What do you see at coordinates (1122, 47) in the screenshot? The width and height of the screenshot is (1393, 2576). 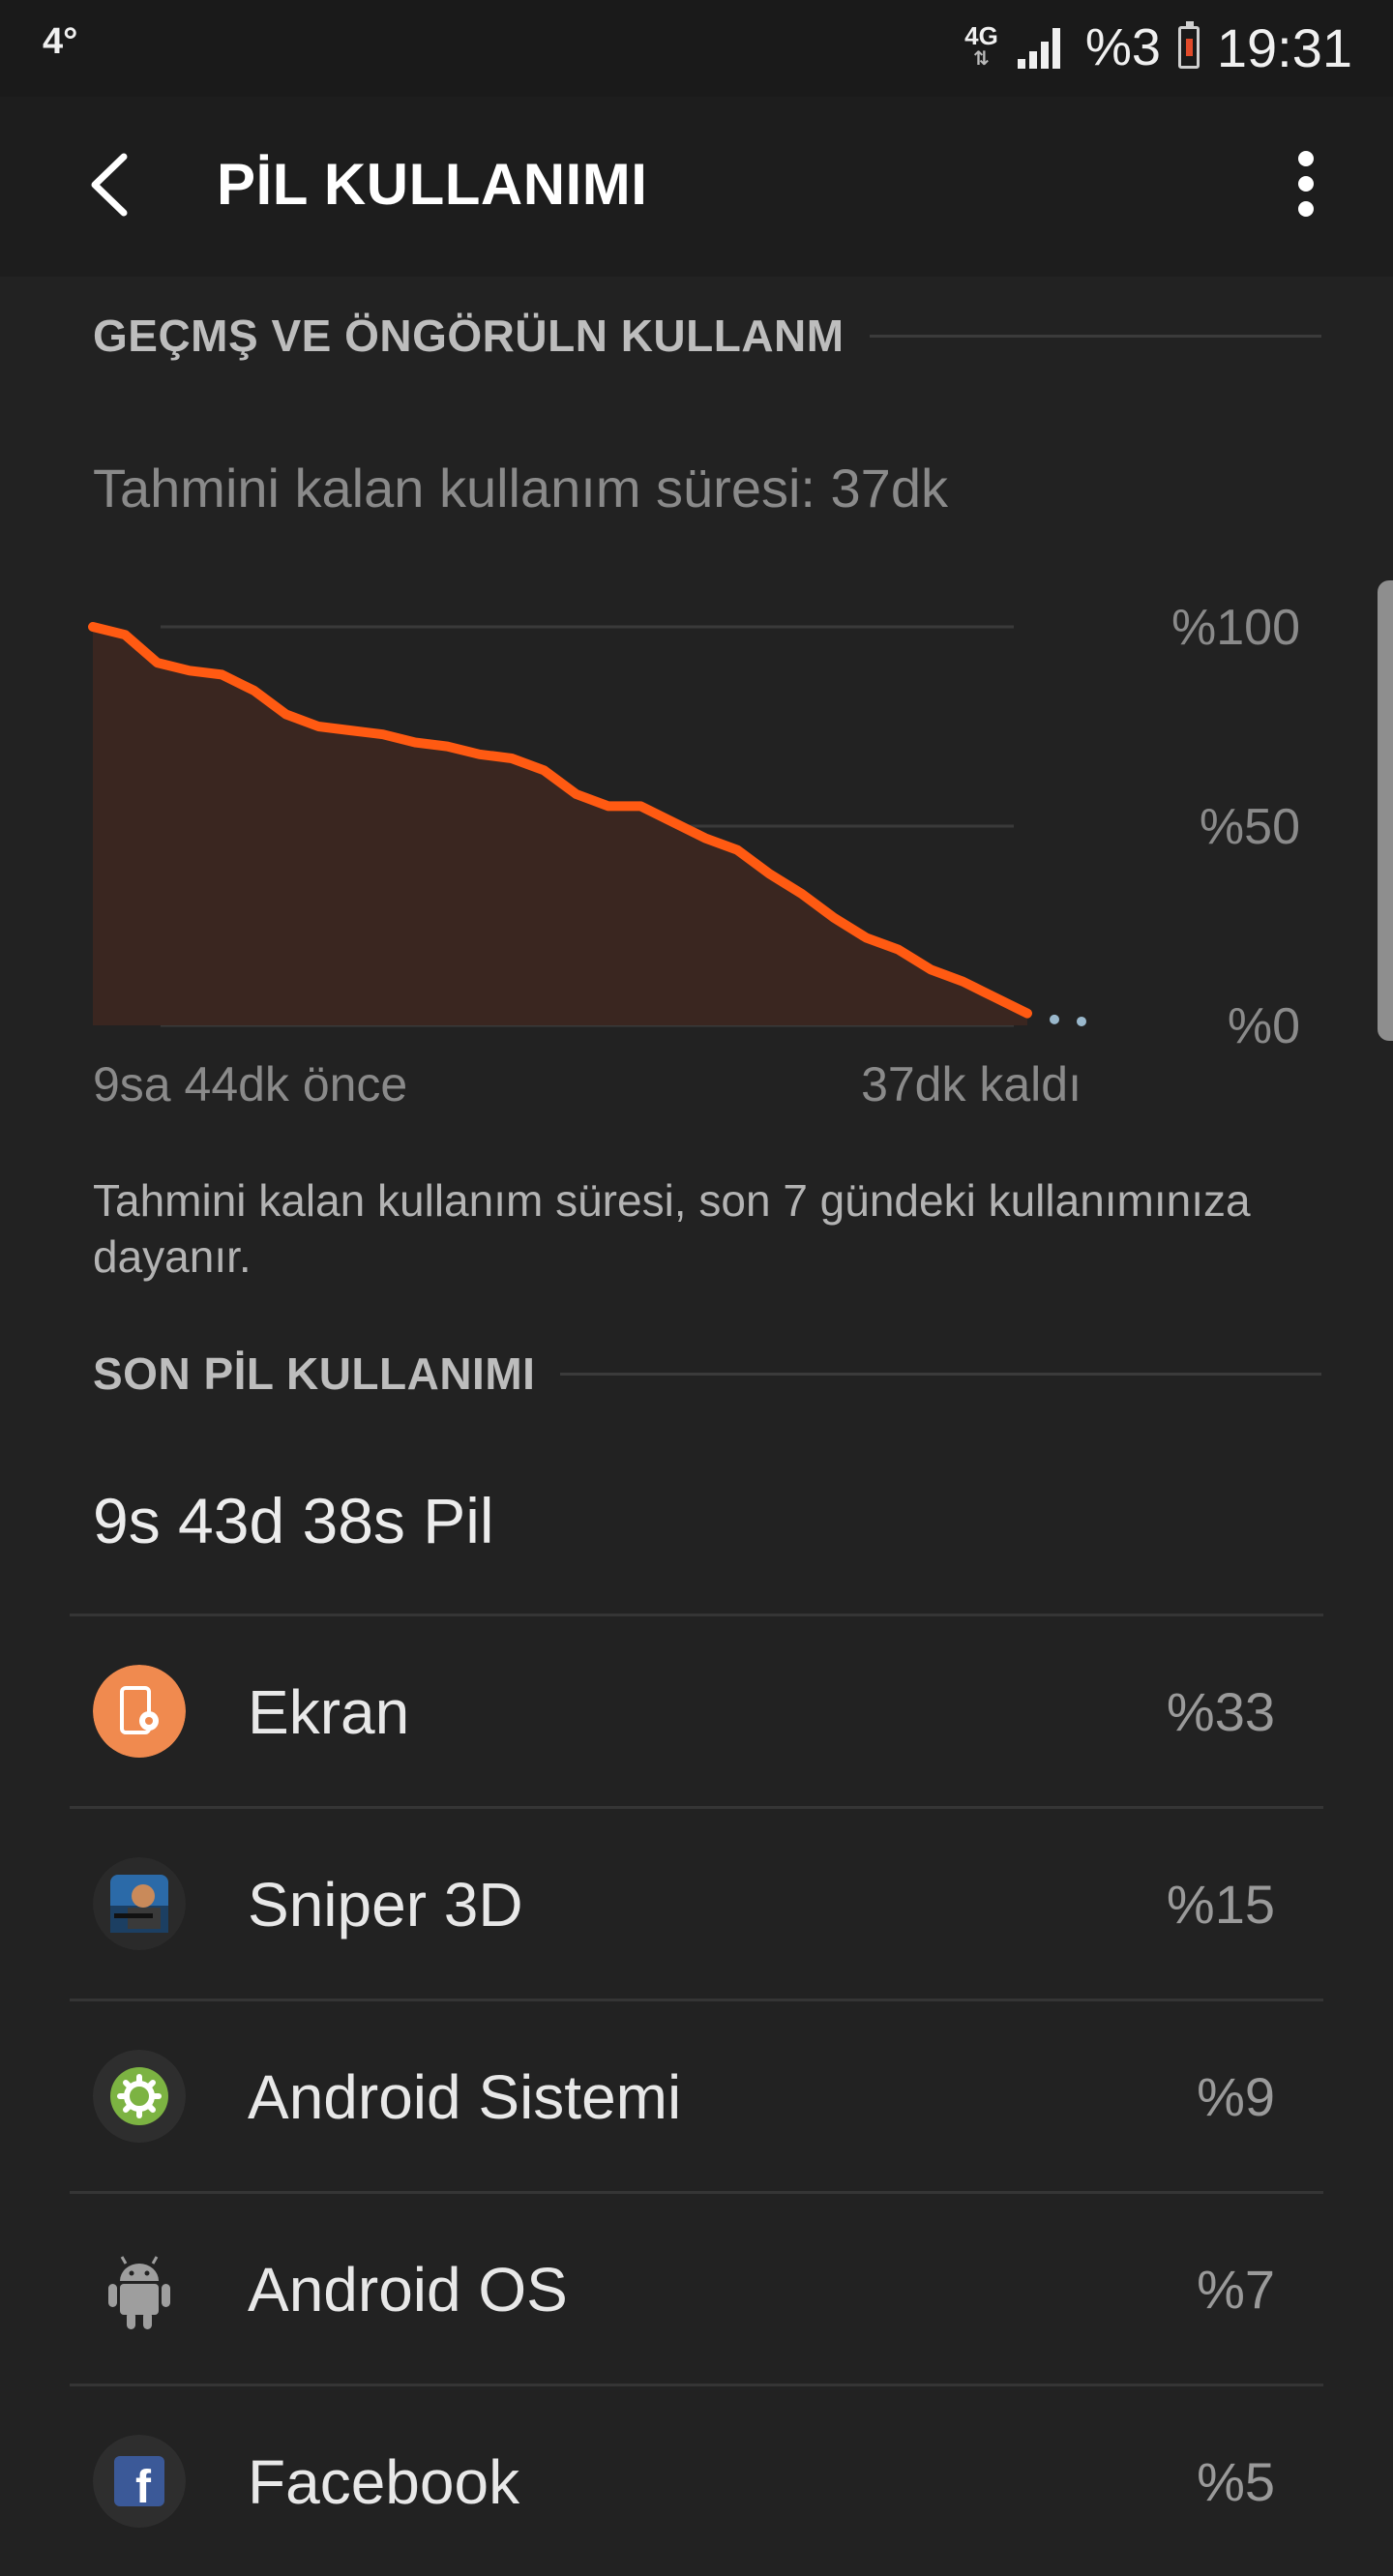 I see `battery-percent: %3` at bounding box center [1122, 47].